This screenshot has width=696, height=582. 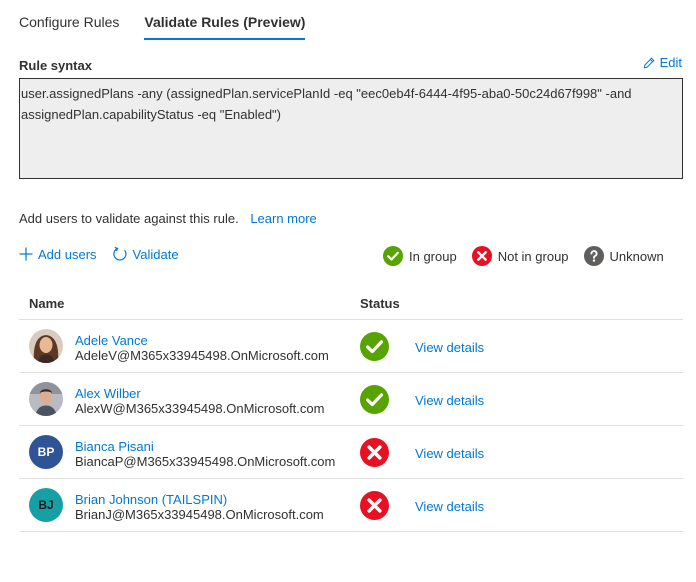 What do you see at coordinates (67, 254) in the screenshot?
I see `add-users-label: Add users` at bounding box center [67, 254].